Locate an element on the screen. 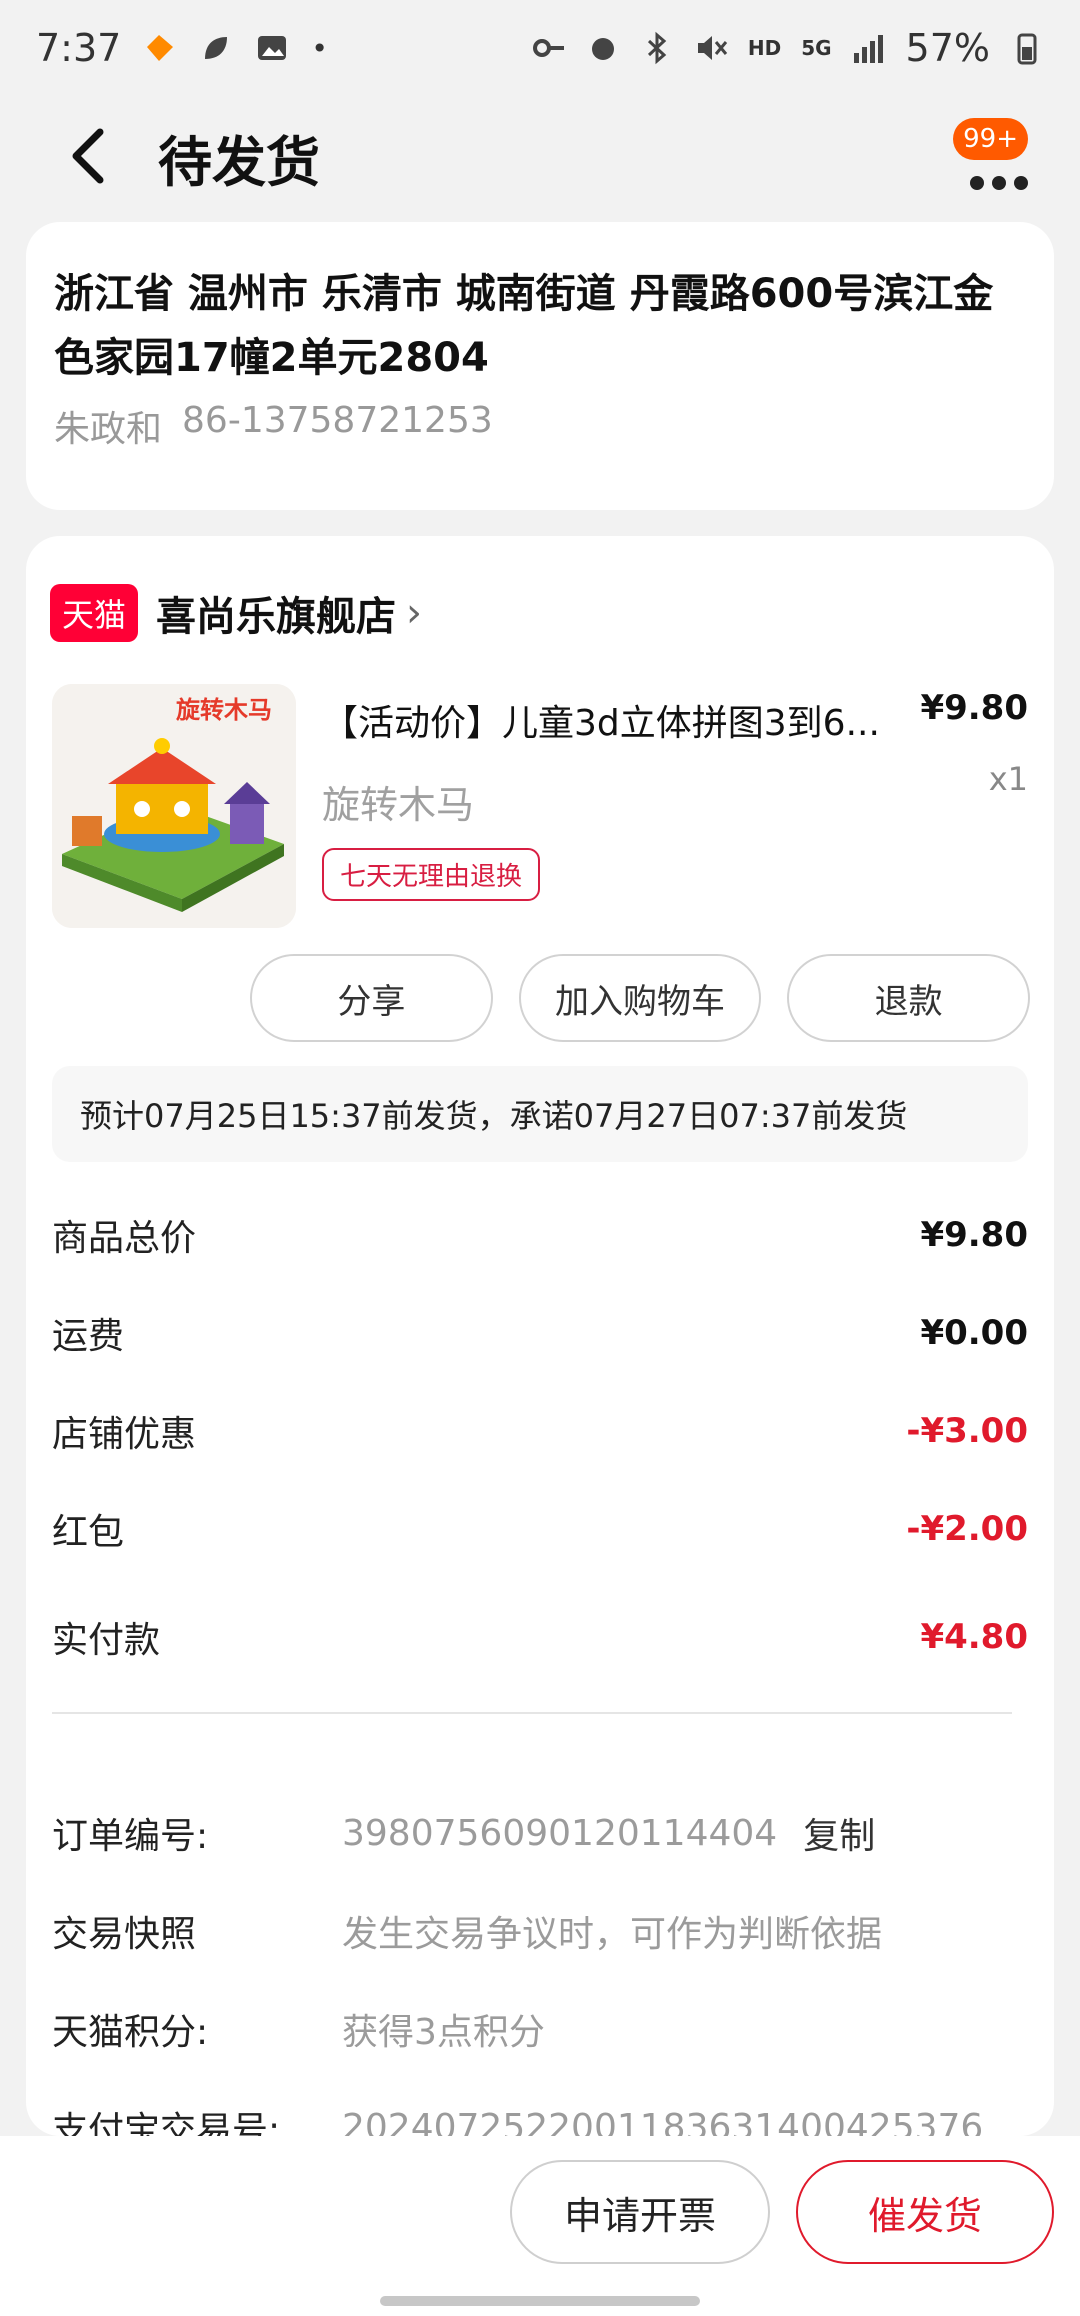  receiver-info: 朱政和 86-13758721253 is located at coordinates (540, 426).